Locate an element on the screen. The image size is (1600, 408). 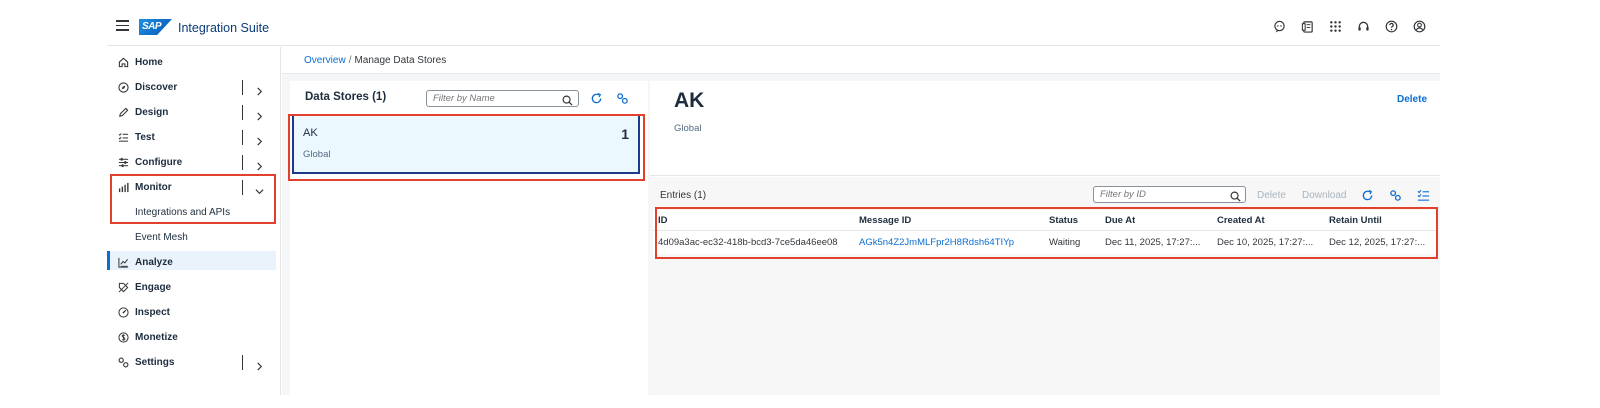
cell-id: 4d09a3ac-ec32-418b-bcd3-7ce5da46ee08 is located at coordinates (748, 242).